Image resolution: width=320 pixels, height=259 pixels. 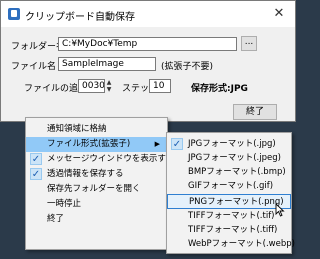 I want to click on menu-item-file-format: ファイル形式(拡張子) ▶, so click(x=96, y=144).